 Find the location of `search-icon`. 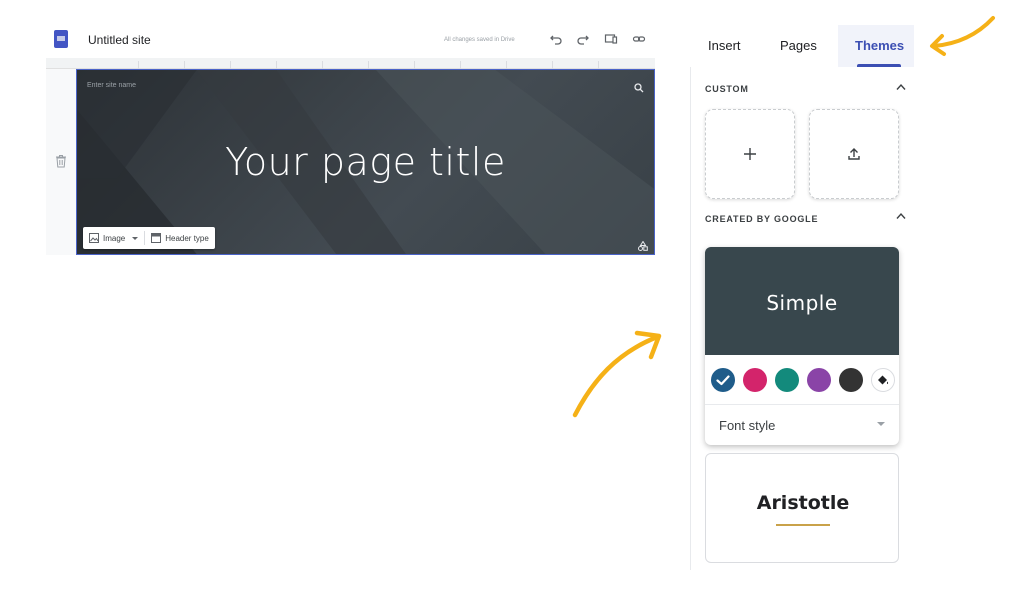

search-icon is located at coordinates (639, 86).